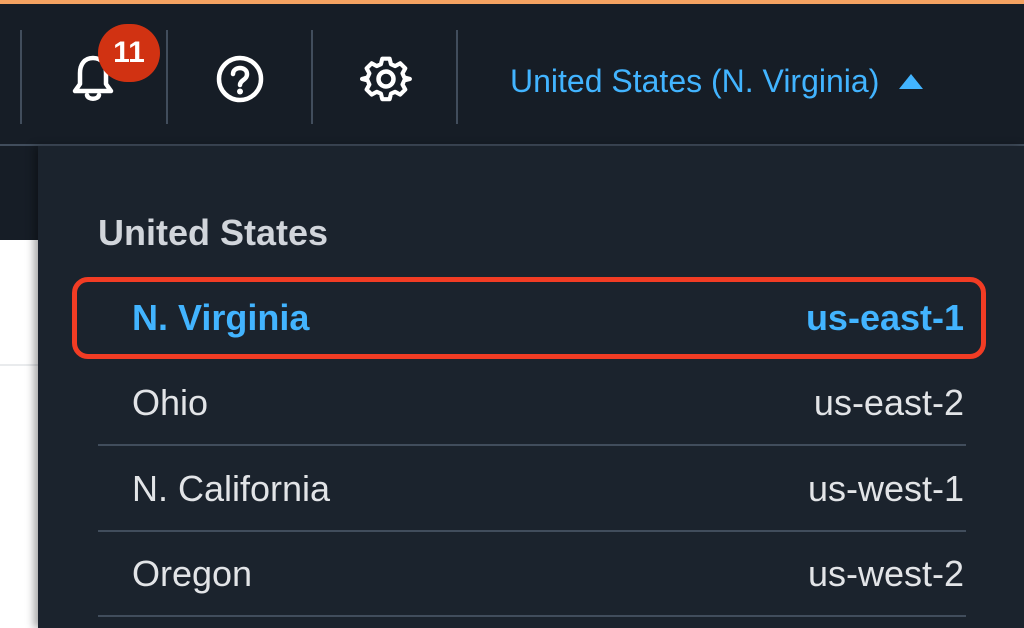 The image size is (1024, 628). I want to click on region-code: us-east-1, so click(884, 317).